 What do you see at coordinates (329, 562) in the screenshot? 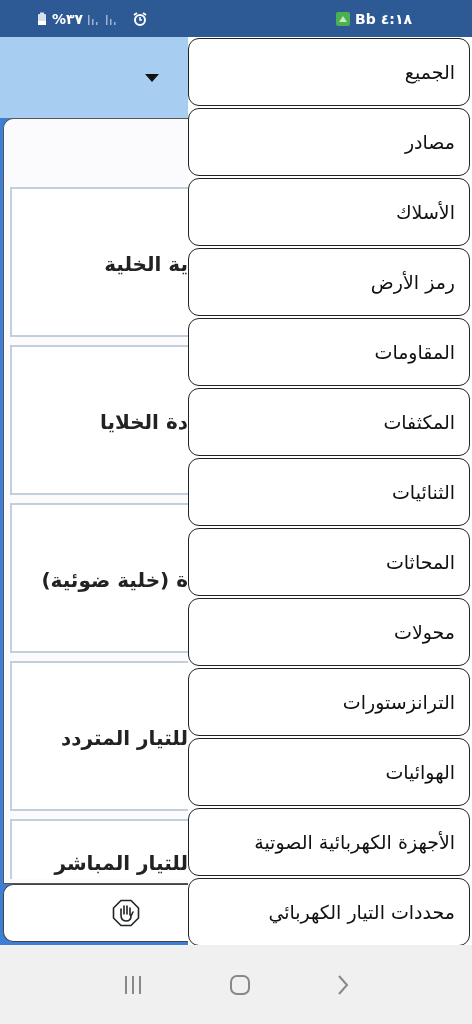
I see `menu-item: المحاثات` at bounding box center [329, 562].